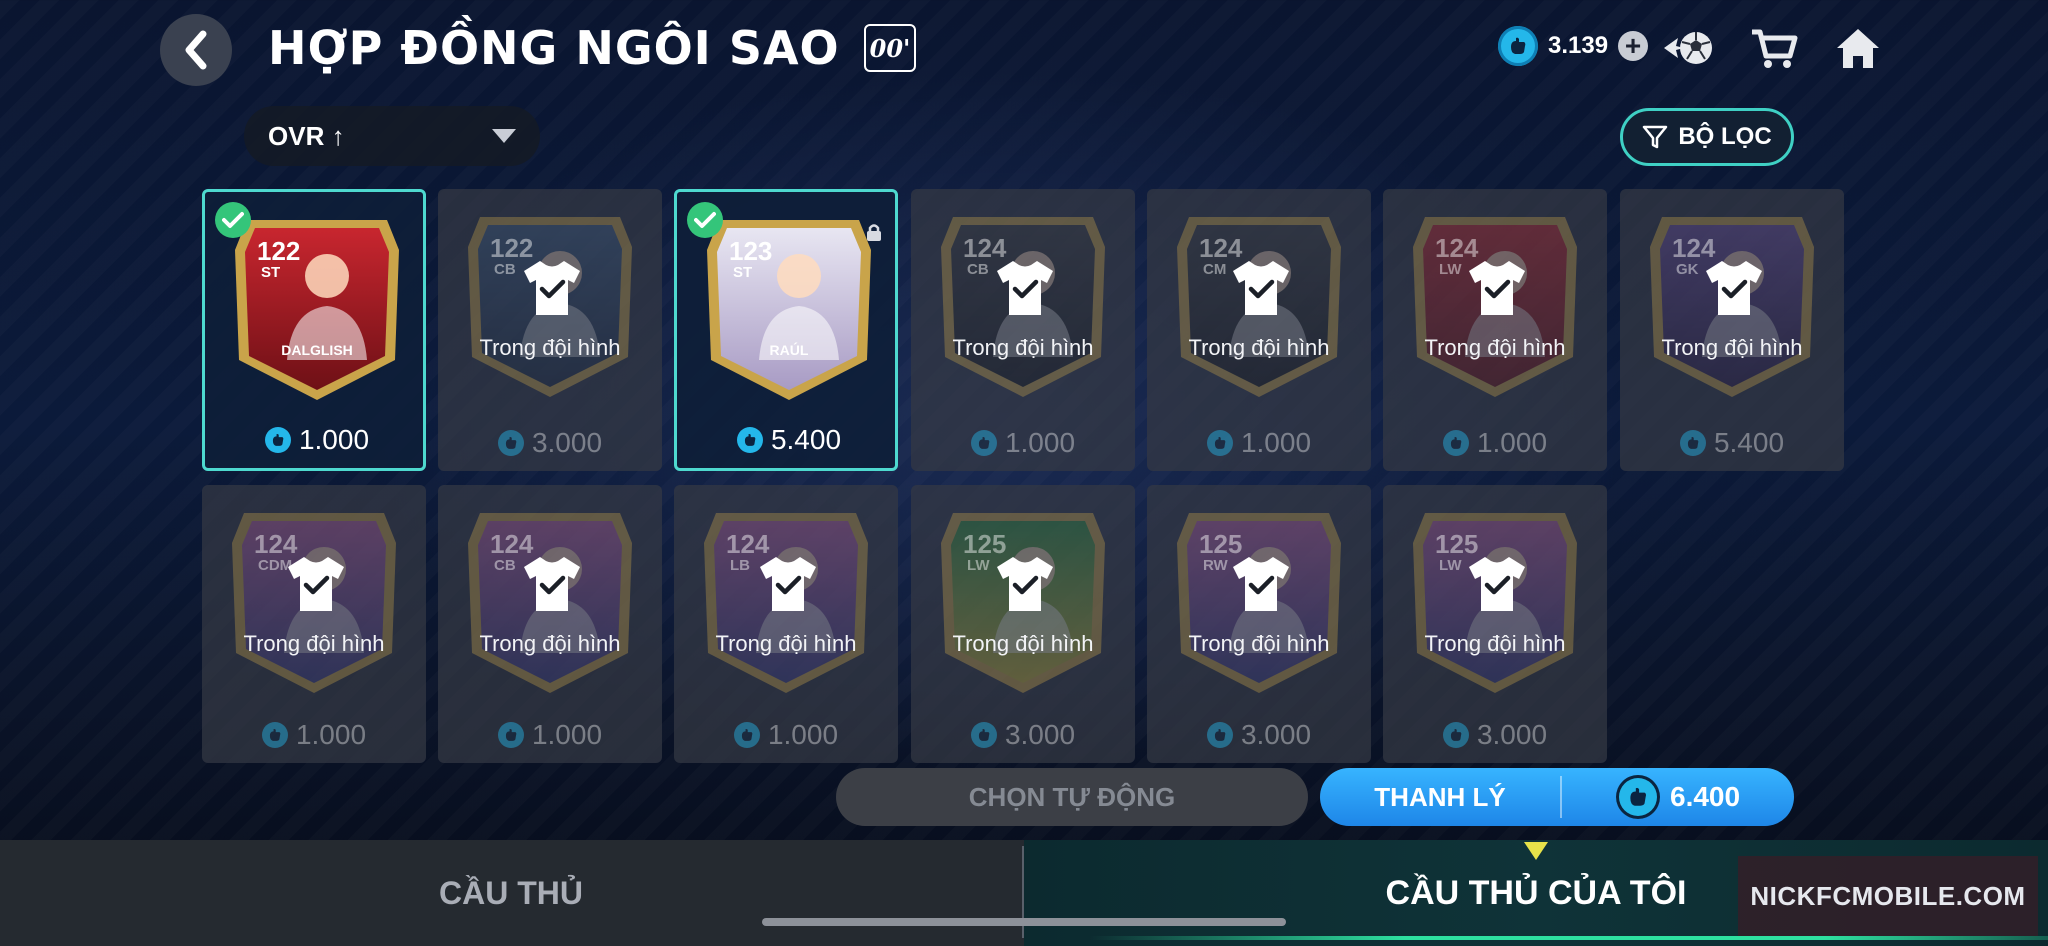 The width and height of the screenshot is (2048, 946). I want to click on chevron-down-icon, so click(504, 136).